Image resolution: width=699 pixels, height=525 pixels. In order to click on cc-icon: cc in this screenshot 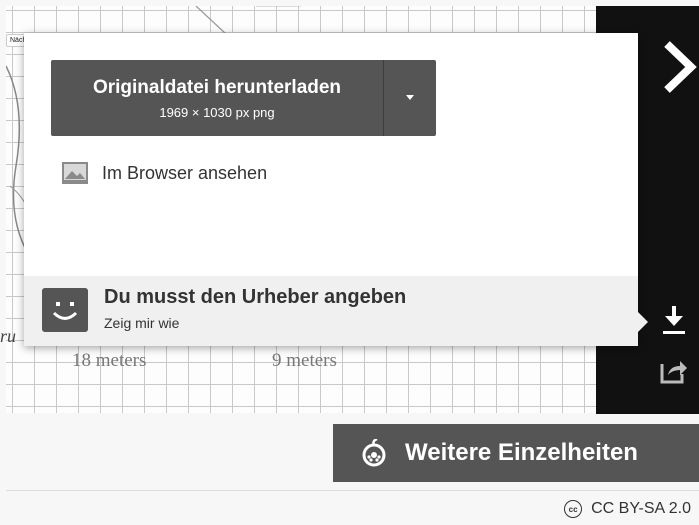, I will do `click(573, 509)`.